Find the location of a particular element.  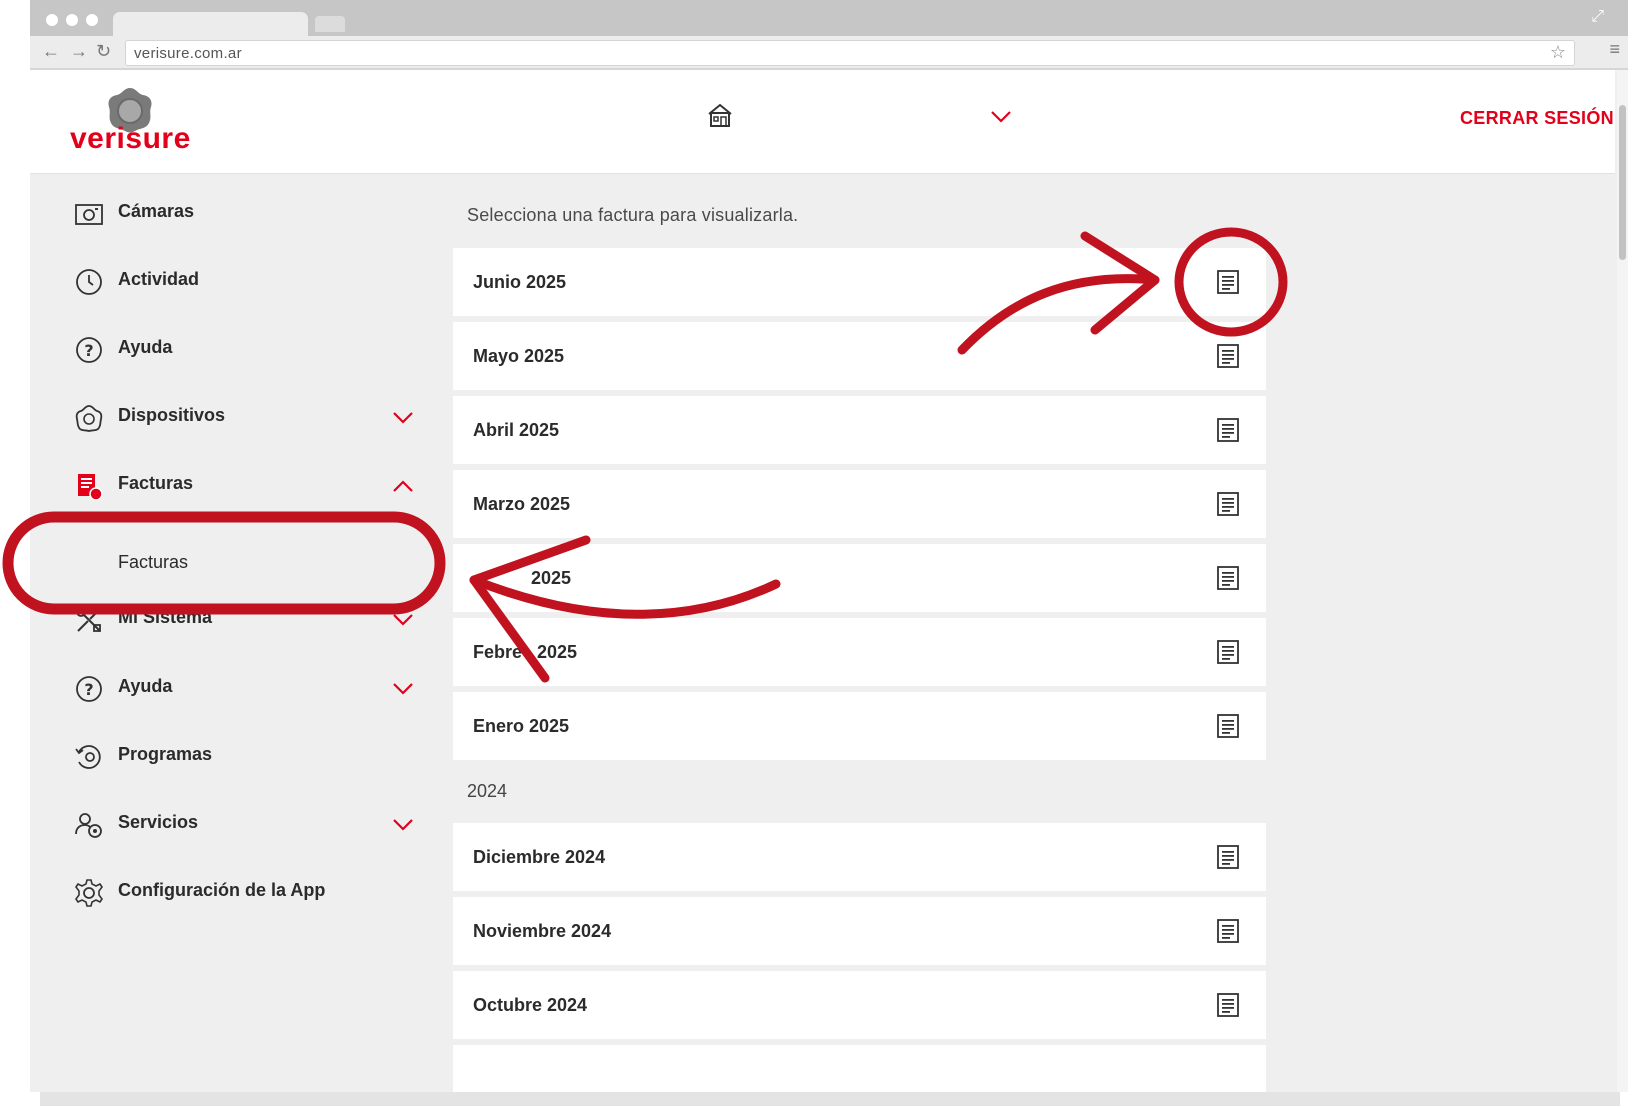

invoice-label: Junio 2025 is located at coordinates (520, 282).